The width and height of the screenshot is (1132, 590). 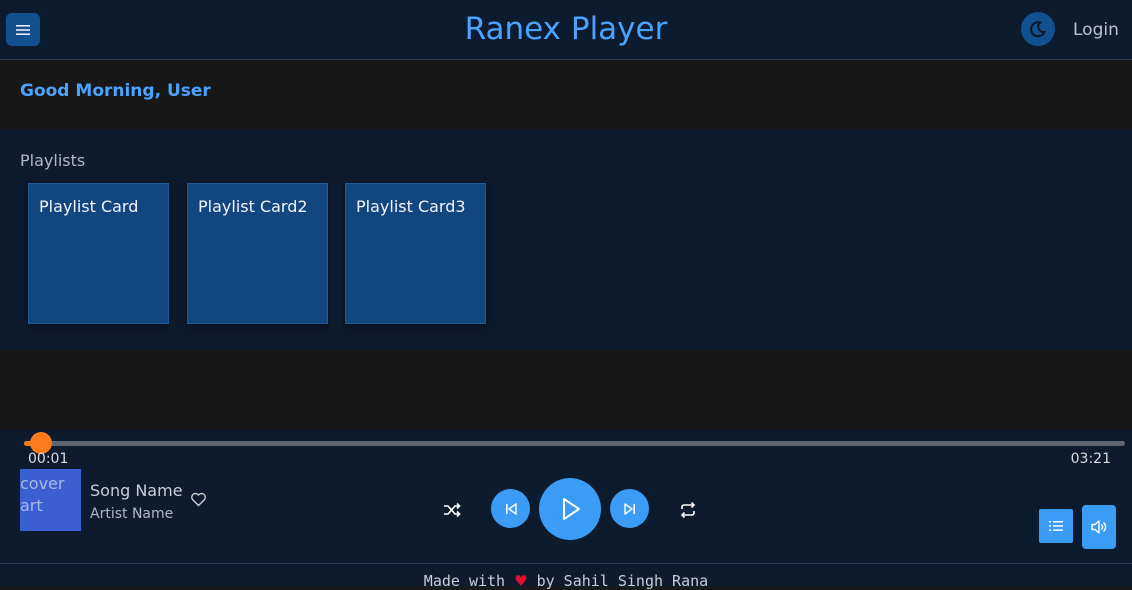 What do you see at coordinates (566, 390) in the screenshot?
I see `empty-content-area` at bounding box center [566, 390].